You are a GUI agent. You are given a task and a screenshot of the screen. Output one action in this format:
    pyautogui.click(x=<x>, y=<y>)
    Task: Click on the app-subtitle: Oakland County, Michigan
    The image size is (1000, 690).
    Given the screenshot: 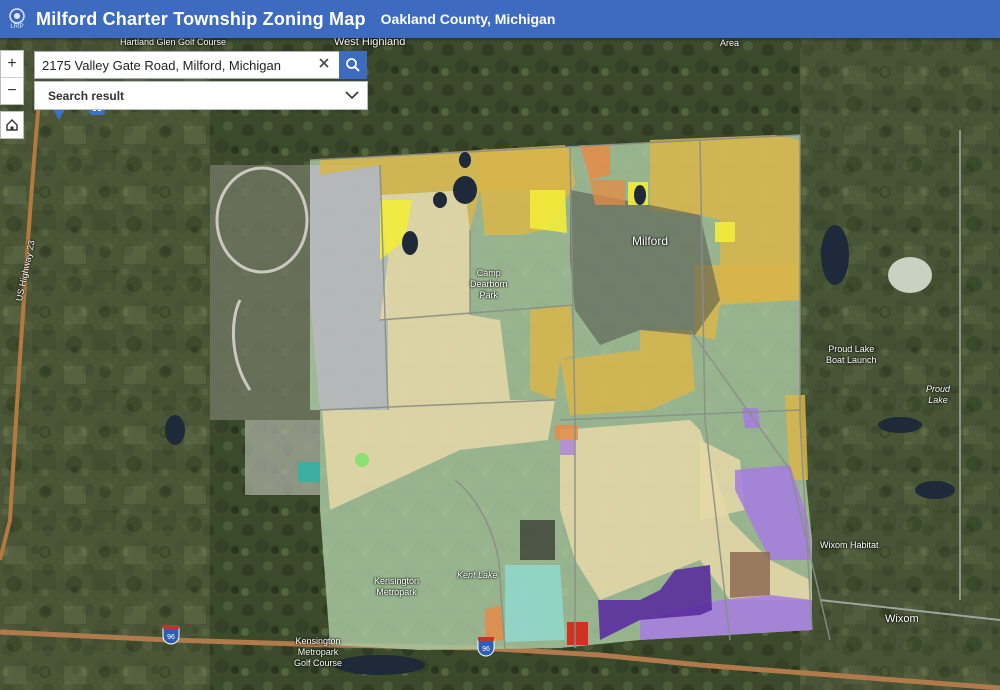 What is the action you would take?
    pyautogui.click(x=468, y=19)
    